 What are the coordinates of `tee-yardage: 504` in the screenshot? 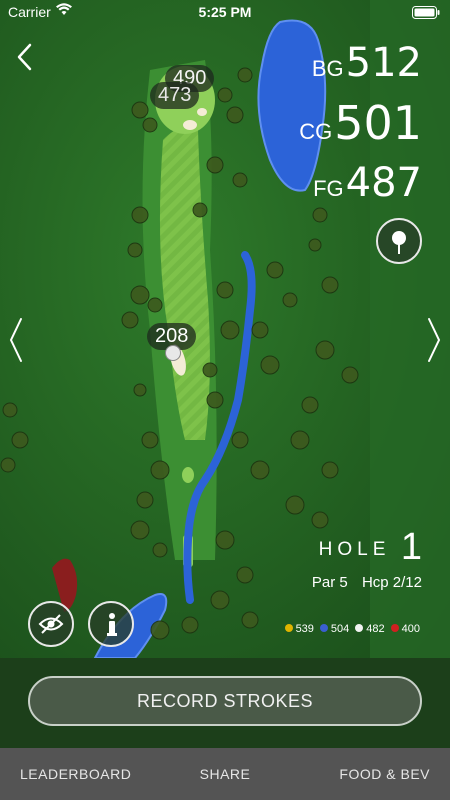 It's located at (340, 629).